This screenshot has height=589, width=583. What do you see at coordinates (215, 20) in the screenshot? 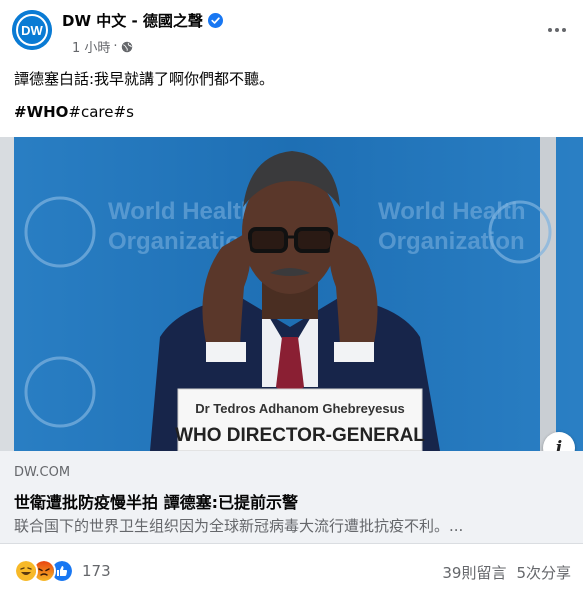
I see `verified-badge-icon` at bounding box center [215, 20].